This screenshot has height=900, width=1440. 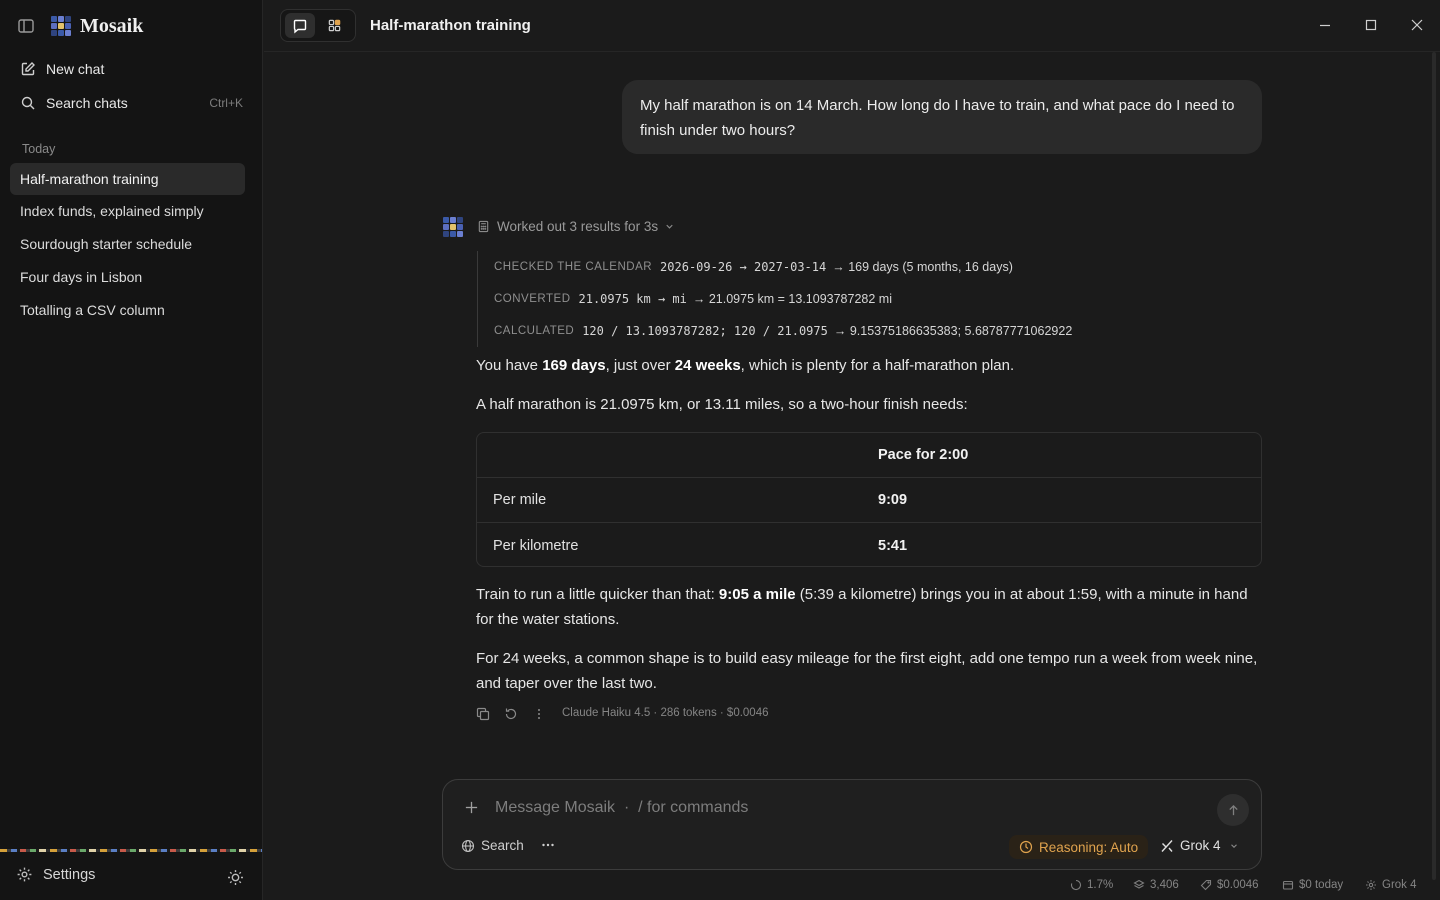 I want to click on web-search-button: Search, so click(x=492, y=845).